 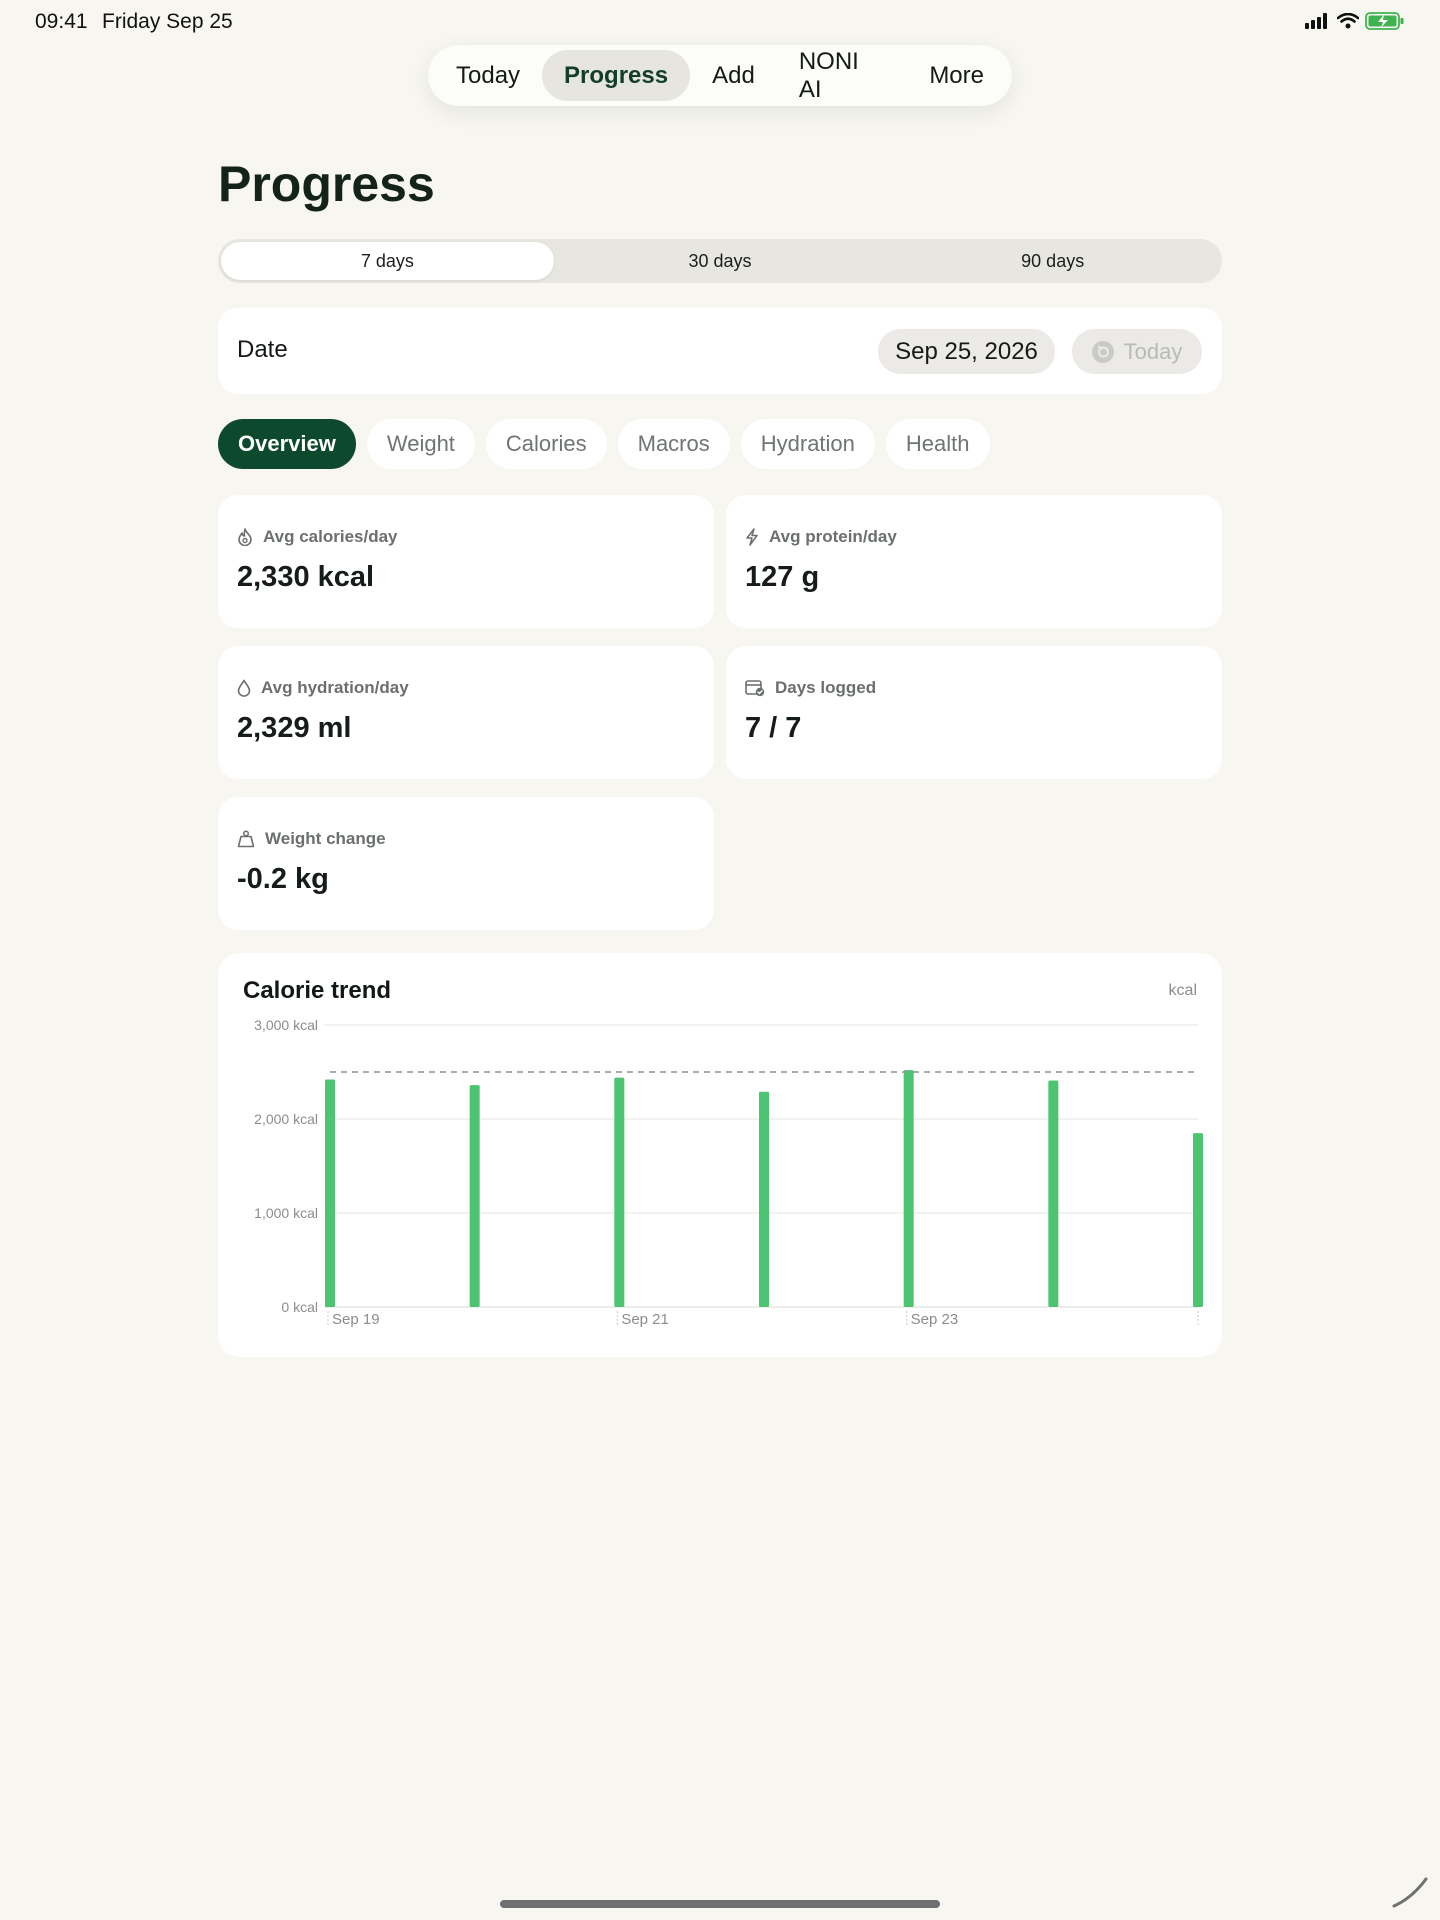 I want to click on stat-label: Avg calories/day, so click(x=330, y=536).